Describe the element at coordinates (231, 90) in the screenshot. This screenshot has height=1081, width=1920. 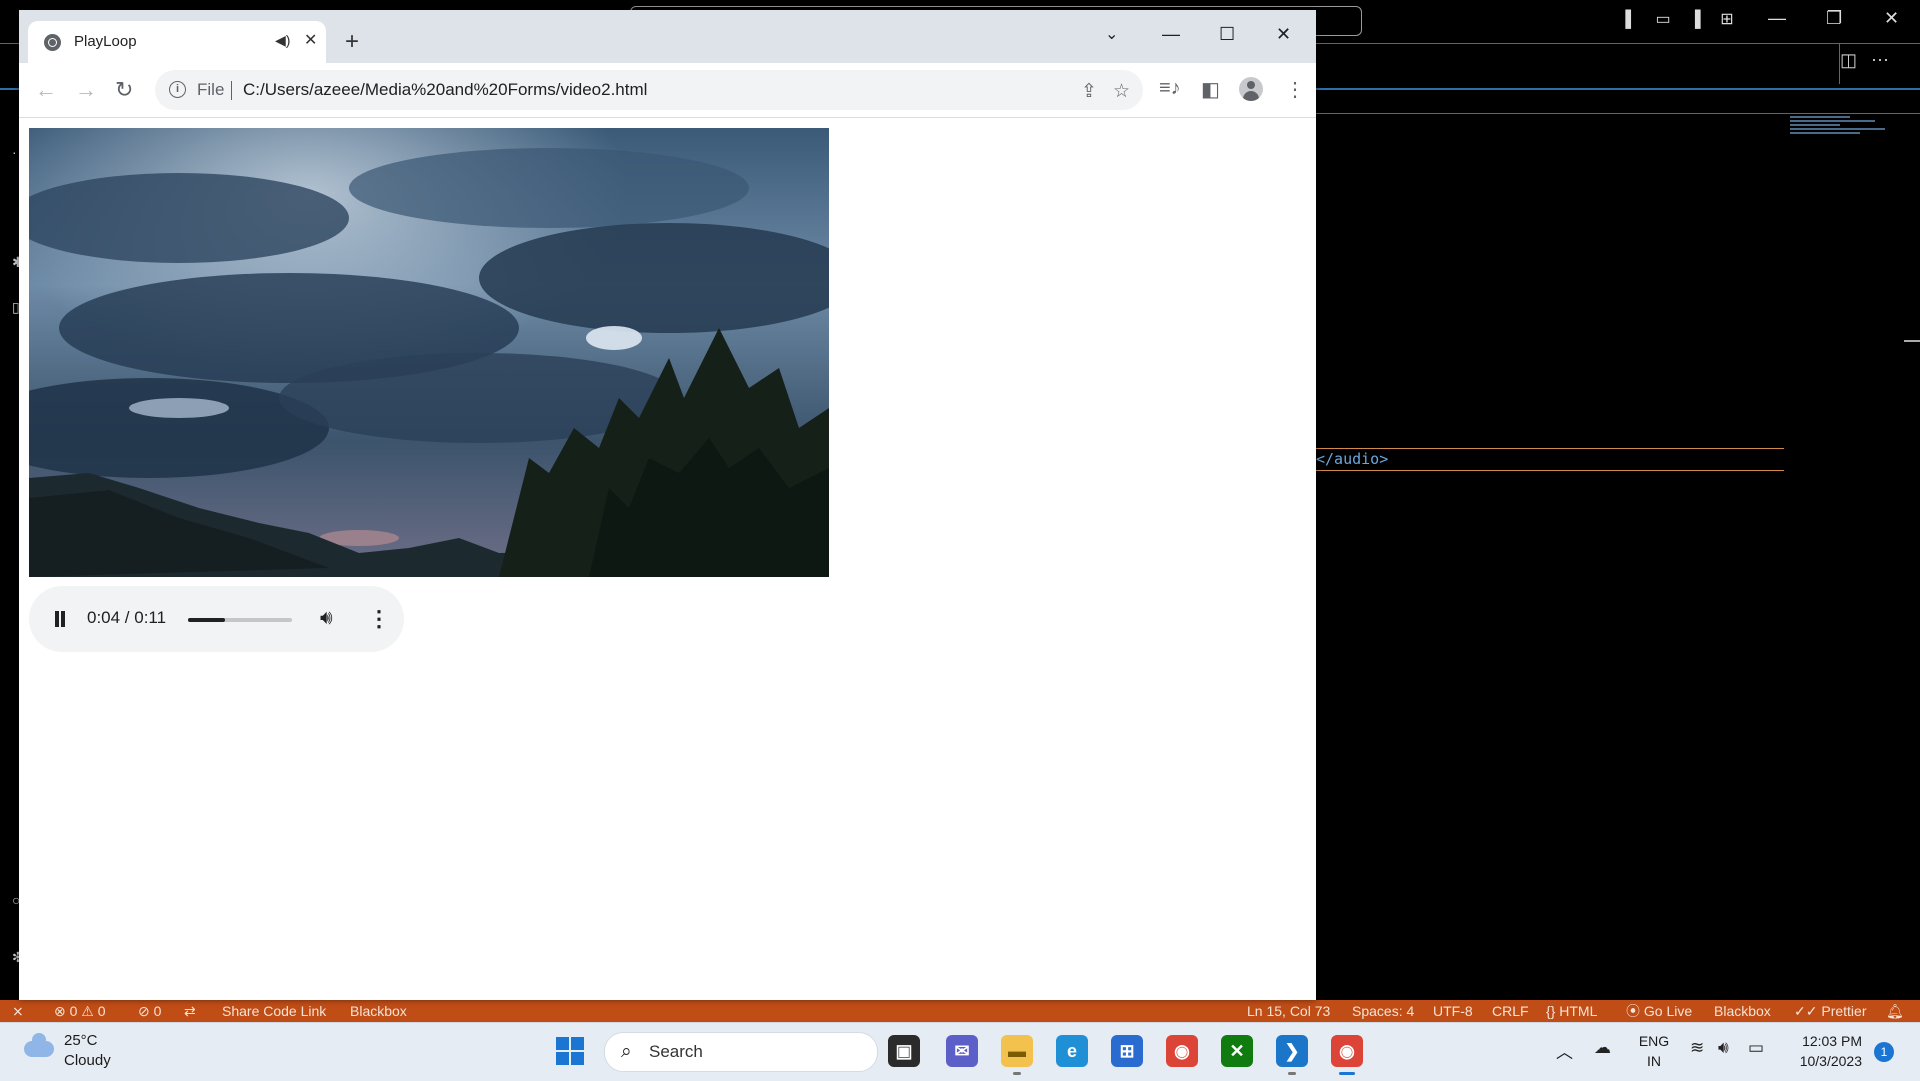
I see `address-divider` at that location.